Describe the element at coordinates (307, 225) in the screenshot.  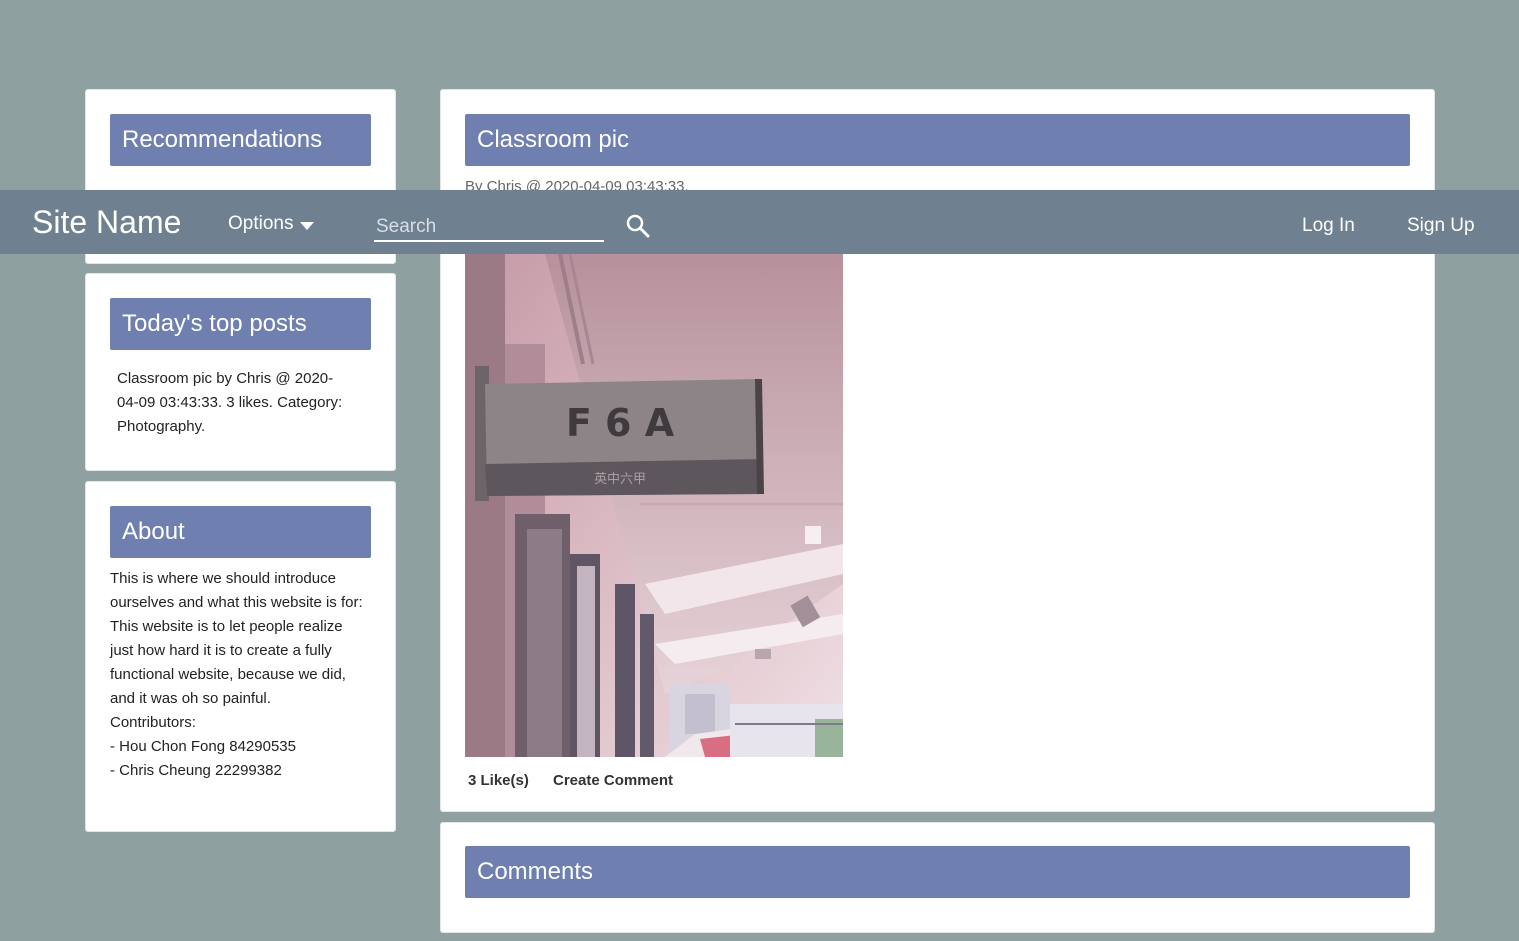
I see `caret-down-icon` at that location.